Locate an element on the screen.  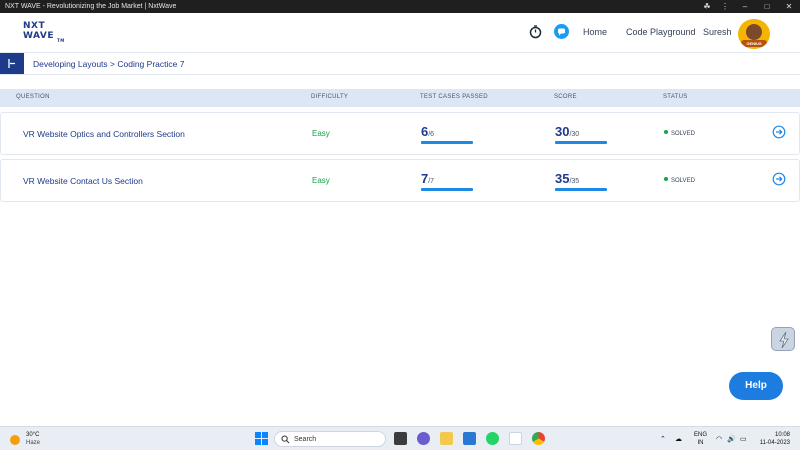
window-controls: ☘ ⋮ – □ ✕ is located at coordinates (749, 6).